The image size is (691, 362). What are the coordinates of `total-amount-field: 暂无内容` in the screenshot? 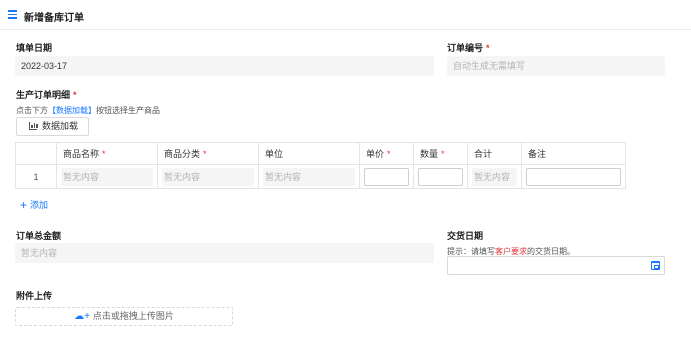 It's located at (224, 253).